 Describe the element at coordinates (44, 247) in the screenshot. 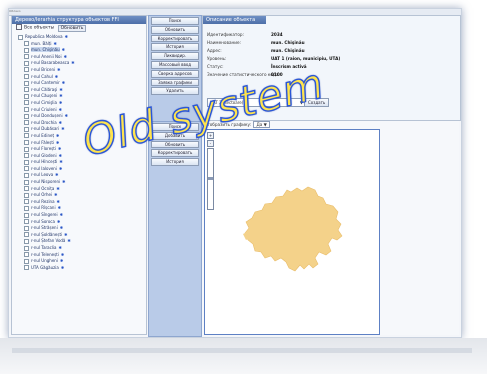

I see `tree-node-label: r-nul Taraclia` at that location.